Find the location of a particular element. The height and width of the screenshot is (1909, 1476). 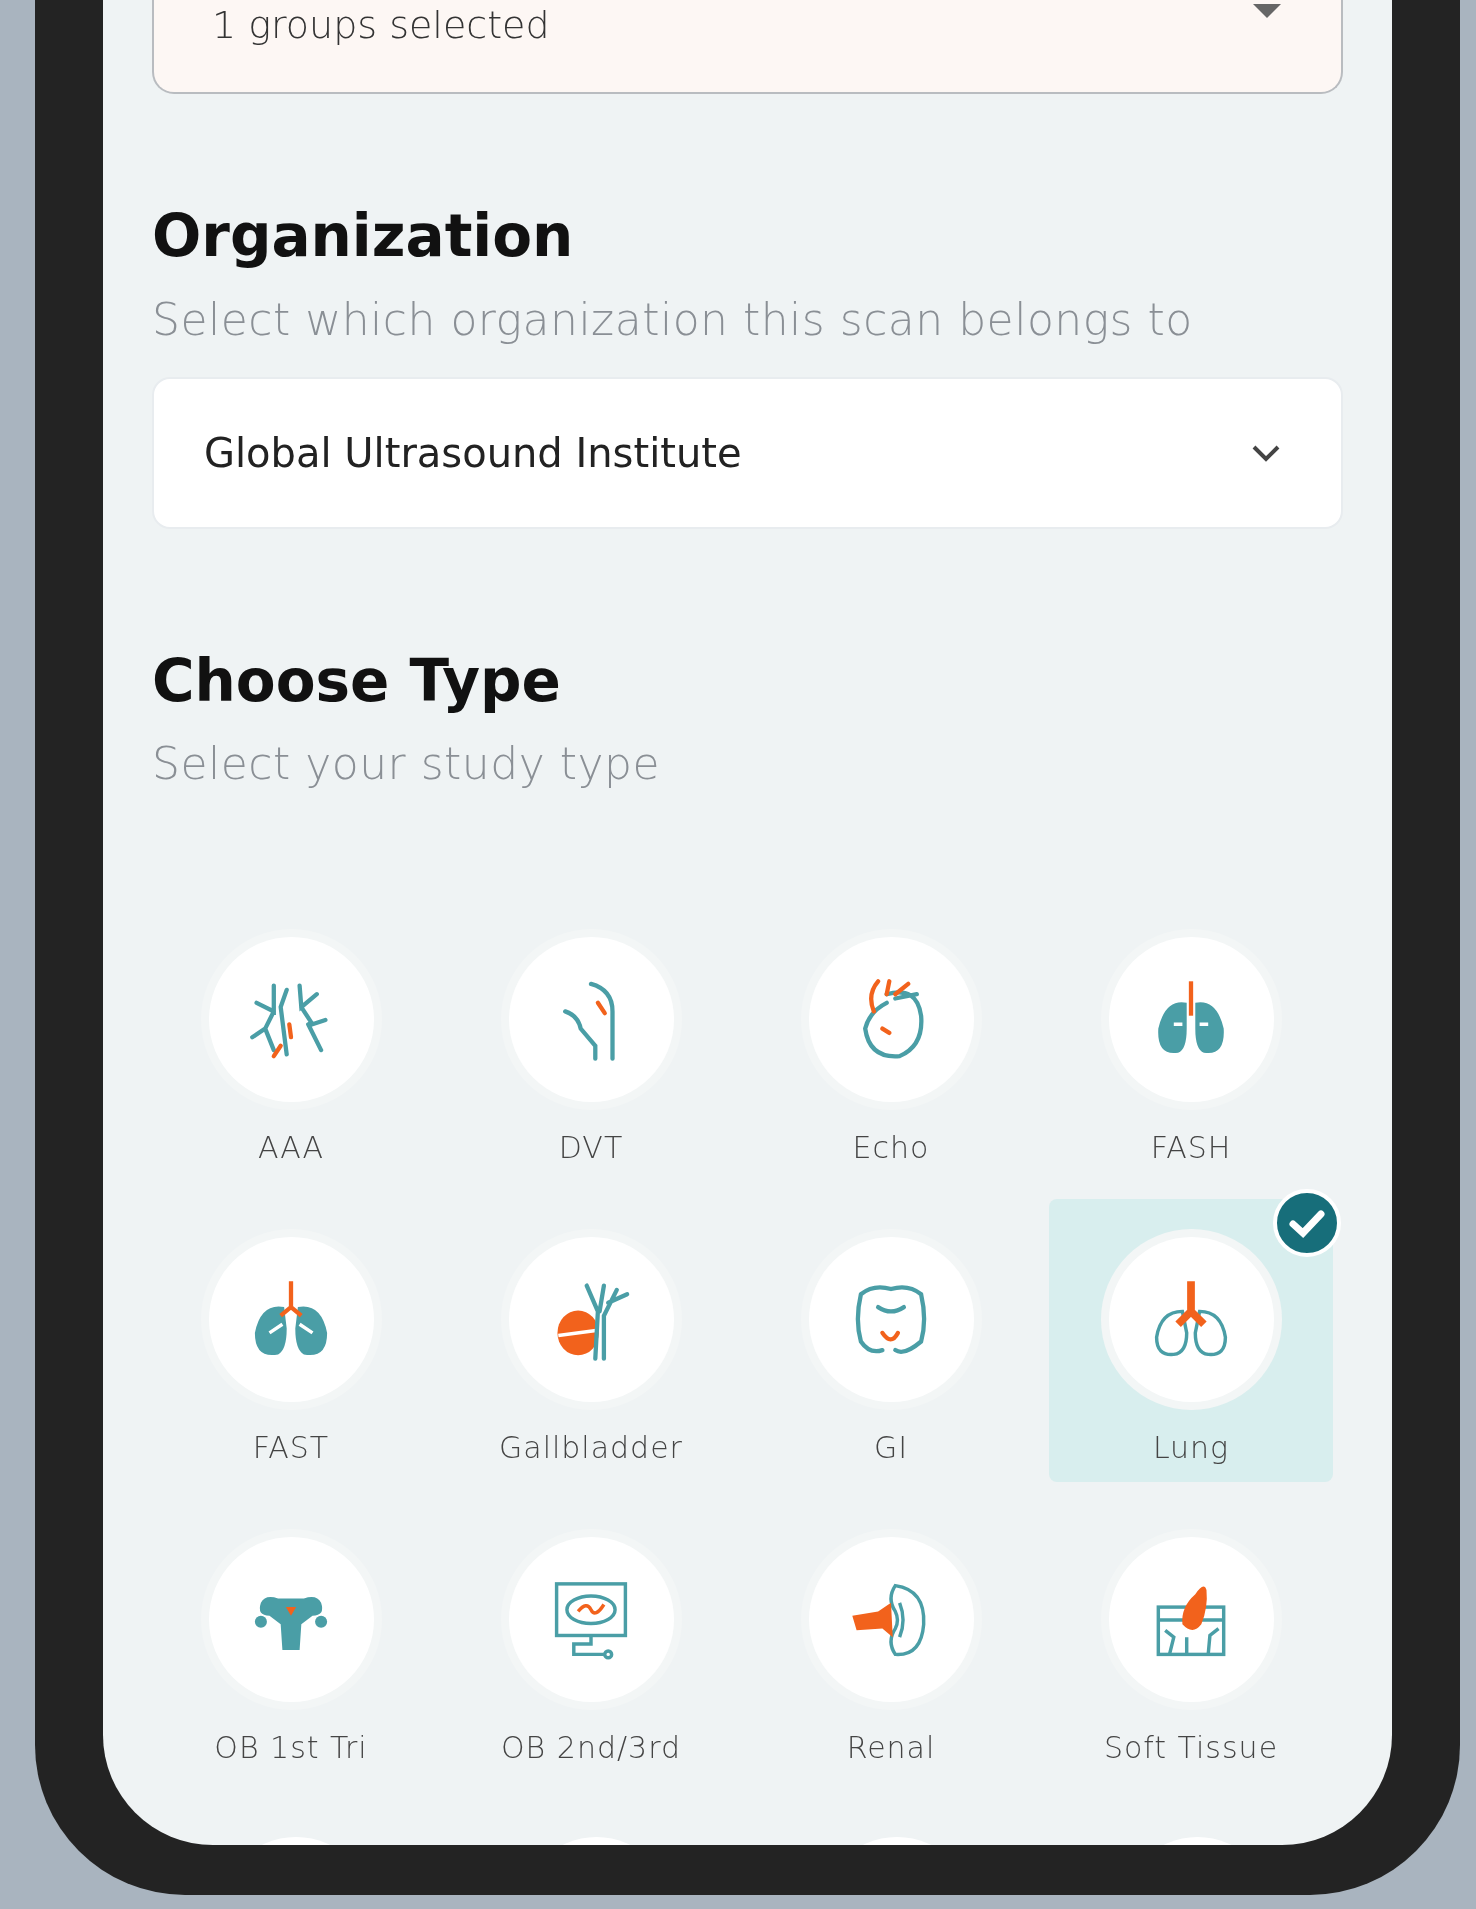

section-title: Choose Type is located at coordinates (357, 681).